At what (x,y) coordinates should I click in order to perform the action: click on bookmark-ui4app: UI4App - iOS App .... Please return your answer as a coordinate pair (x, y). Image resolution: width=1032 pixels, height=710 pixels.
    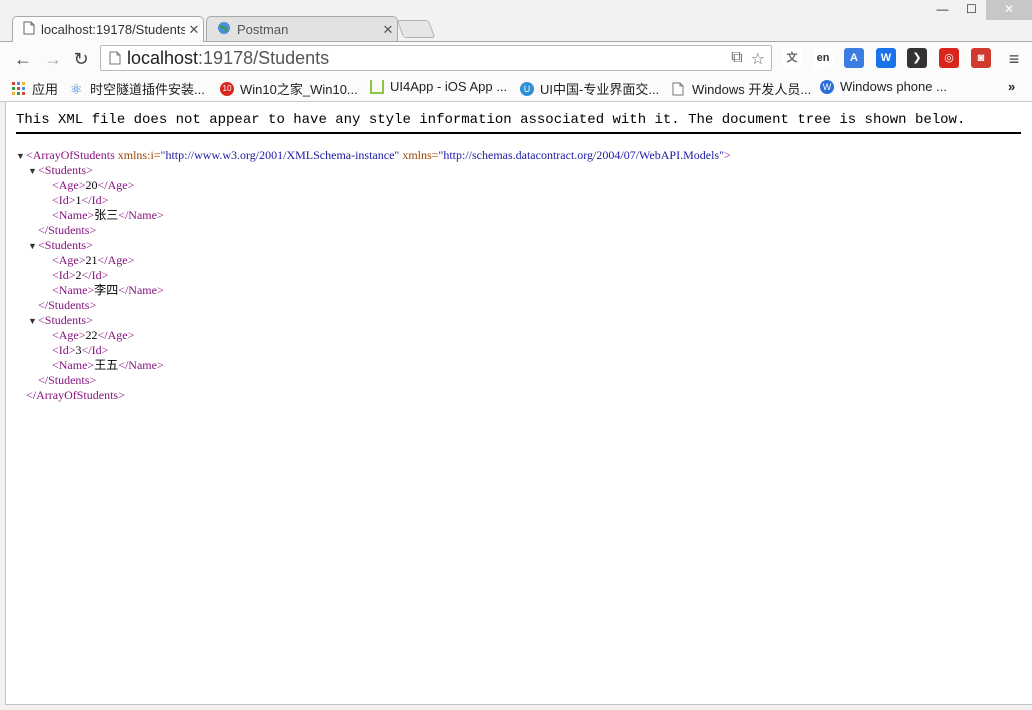
    Looking at the image, I should click on (438, 86).